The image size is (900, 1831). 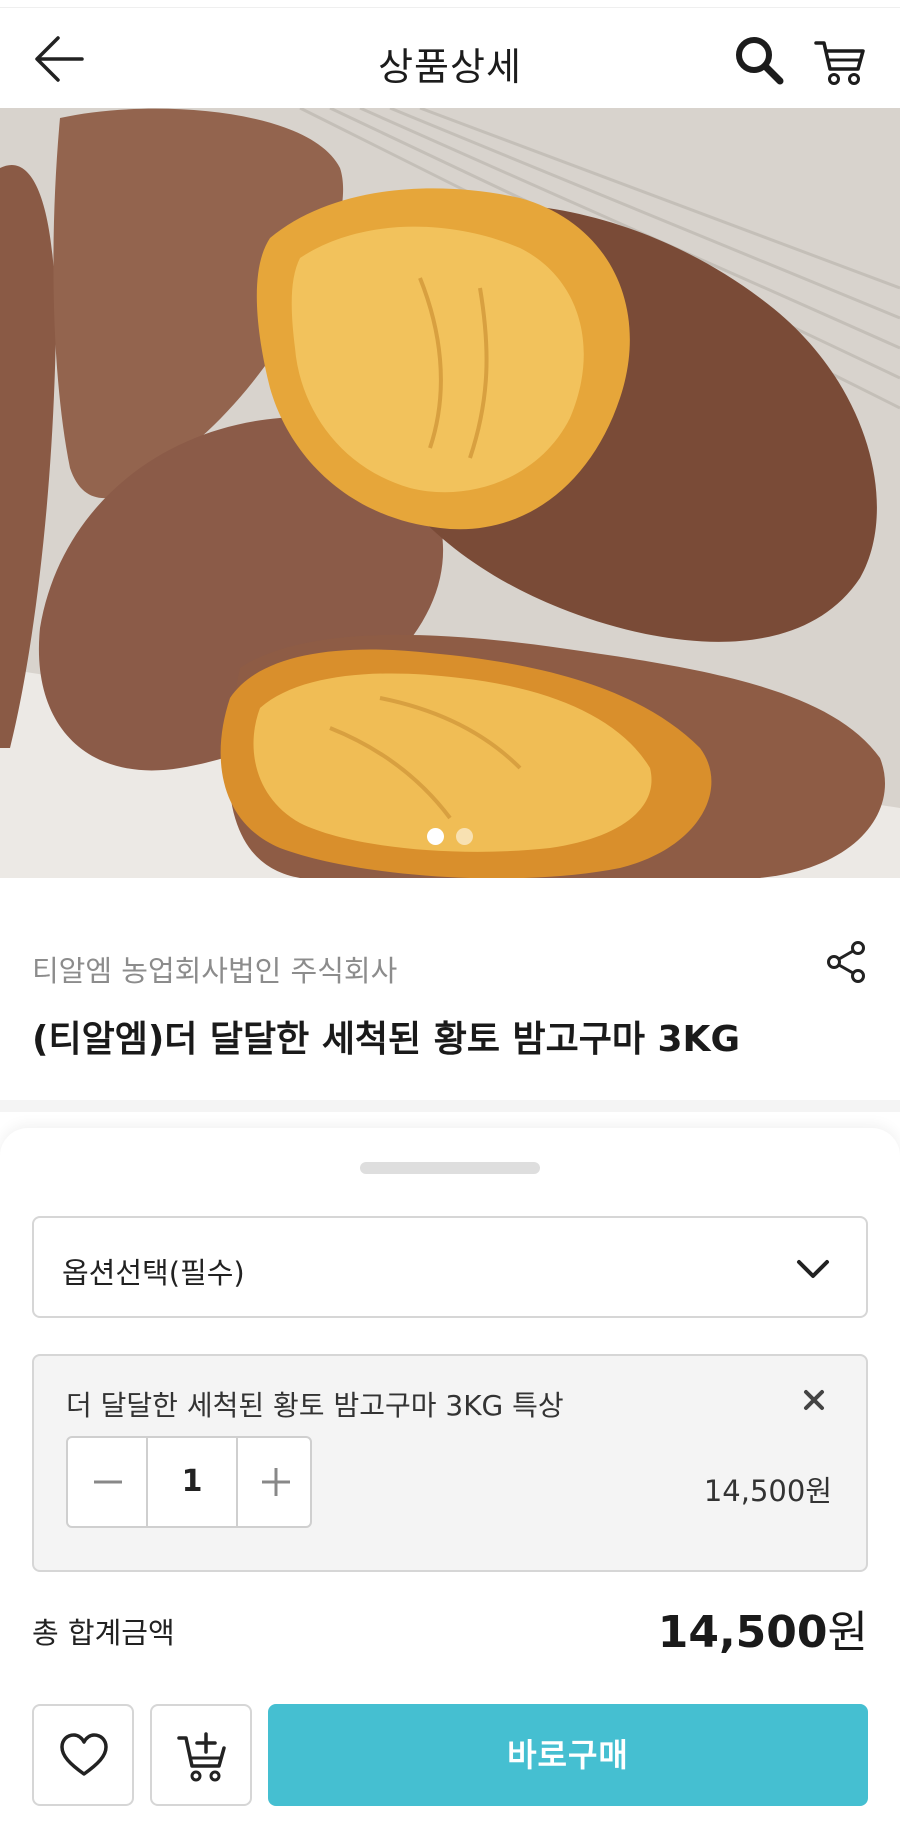 What do you see at coordinates (464, 836) in the screenshot?
I see `carousel-dot` at bounding box center [464, 836].